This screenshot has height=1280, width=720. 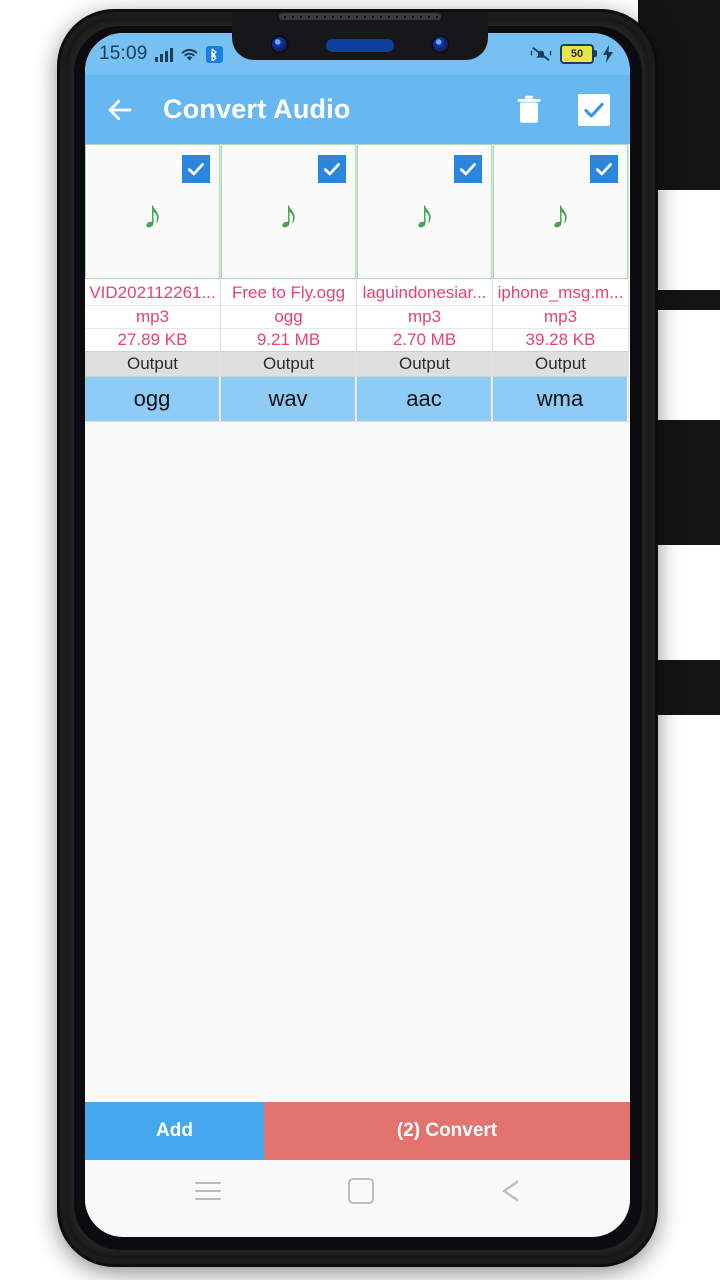 I want to click on battery-level: 50, so click(x=577, y=54).